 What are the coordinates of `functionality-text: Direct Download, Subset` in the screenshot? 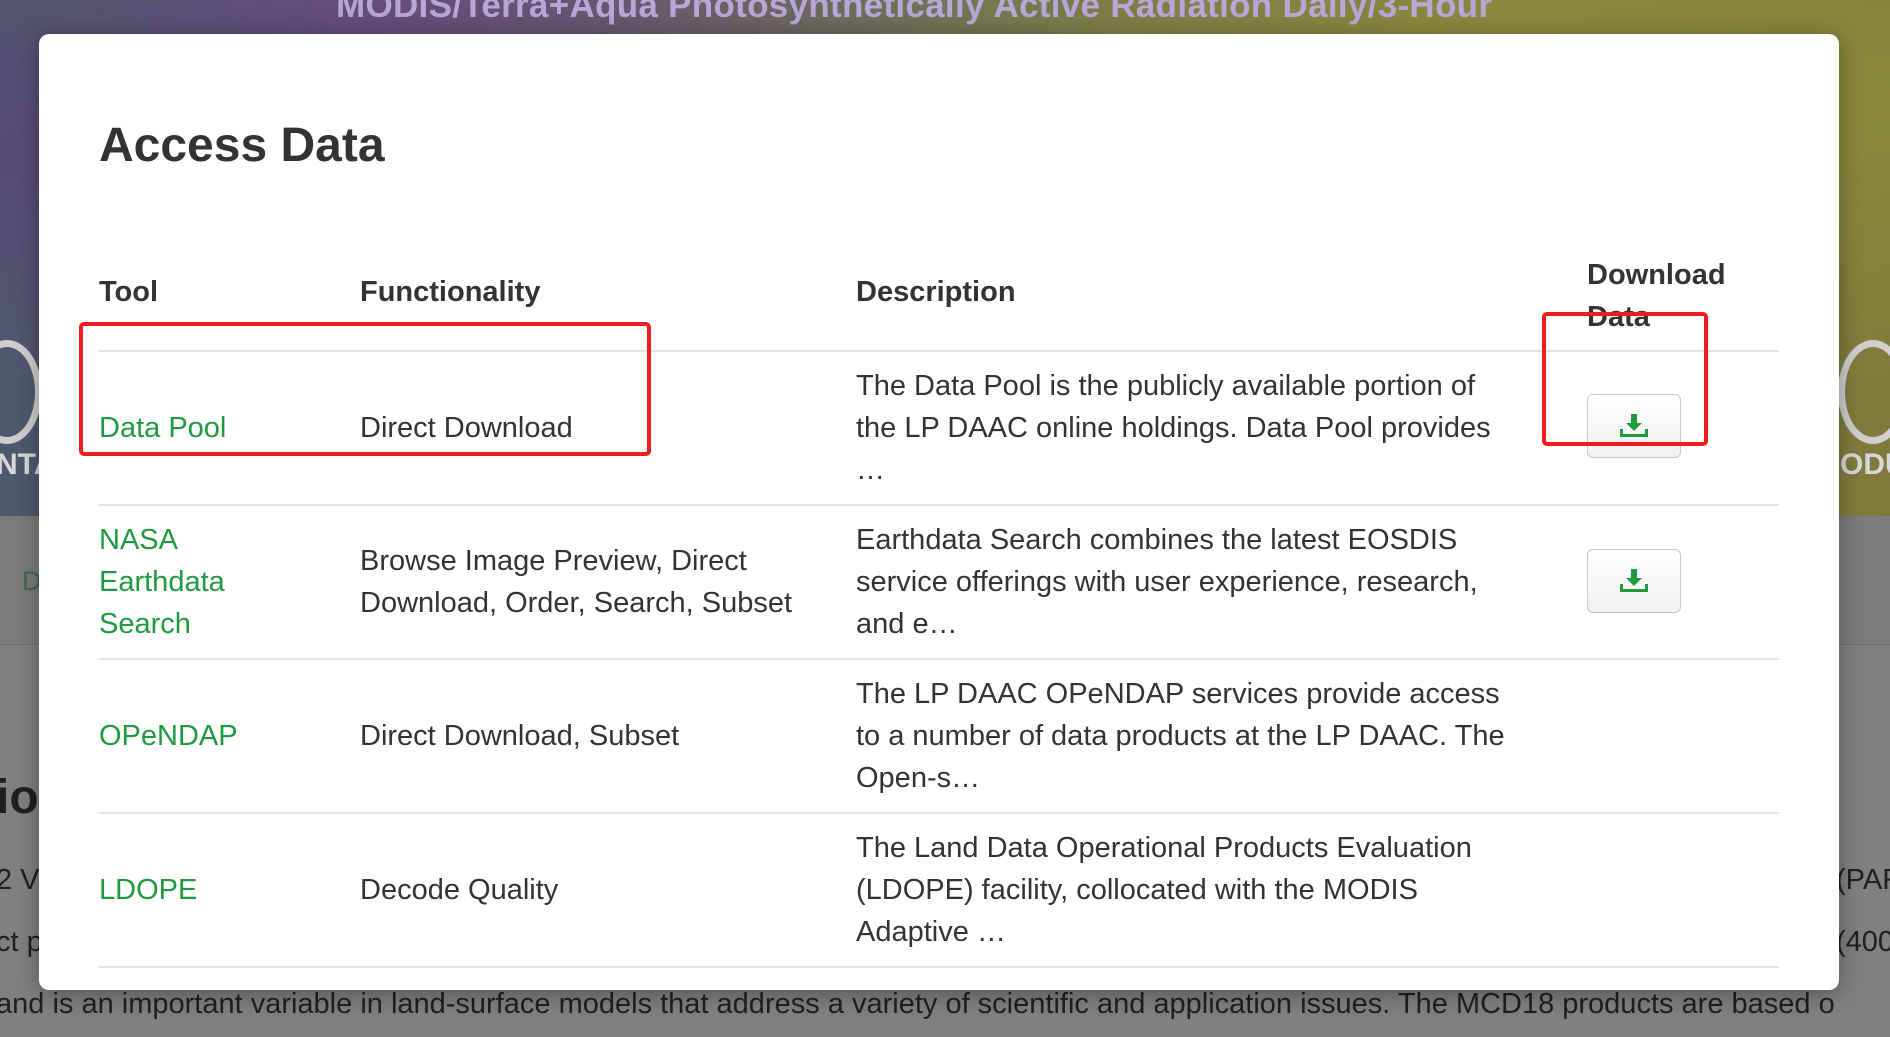 It's located at (520, 736).